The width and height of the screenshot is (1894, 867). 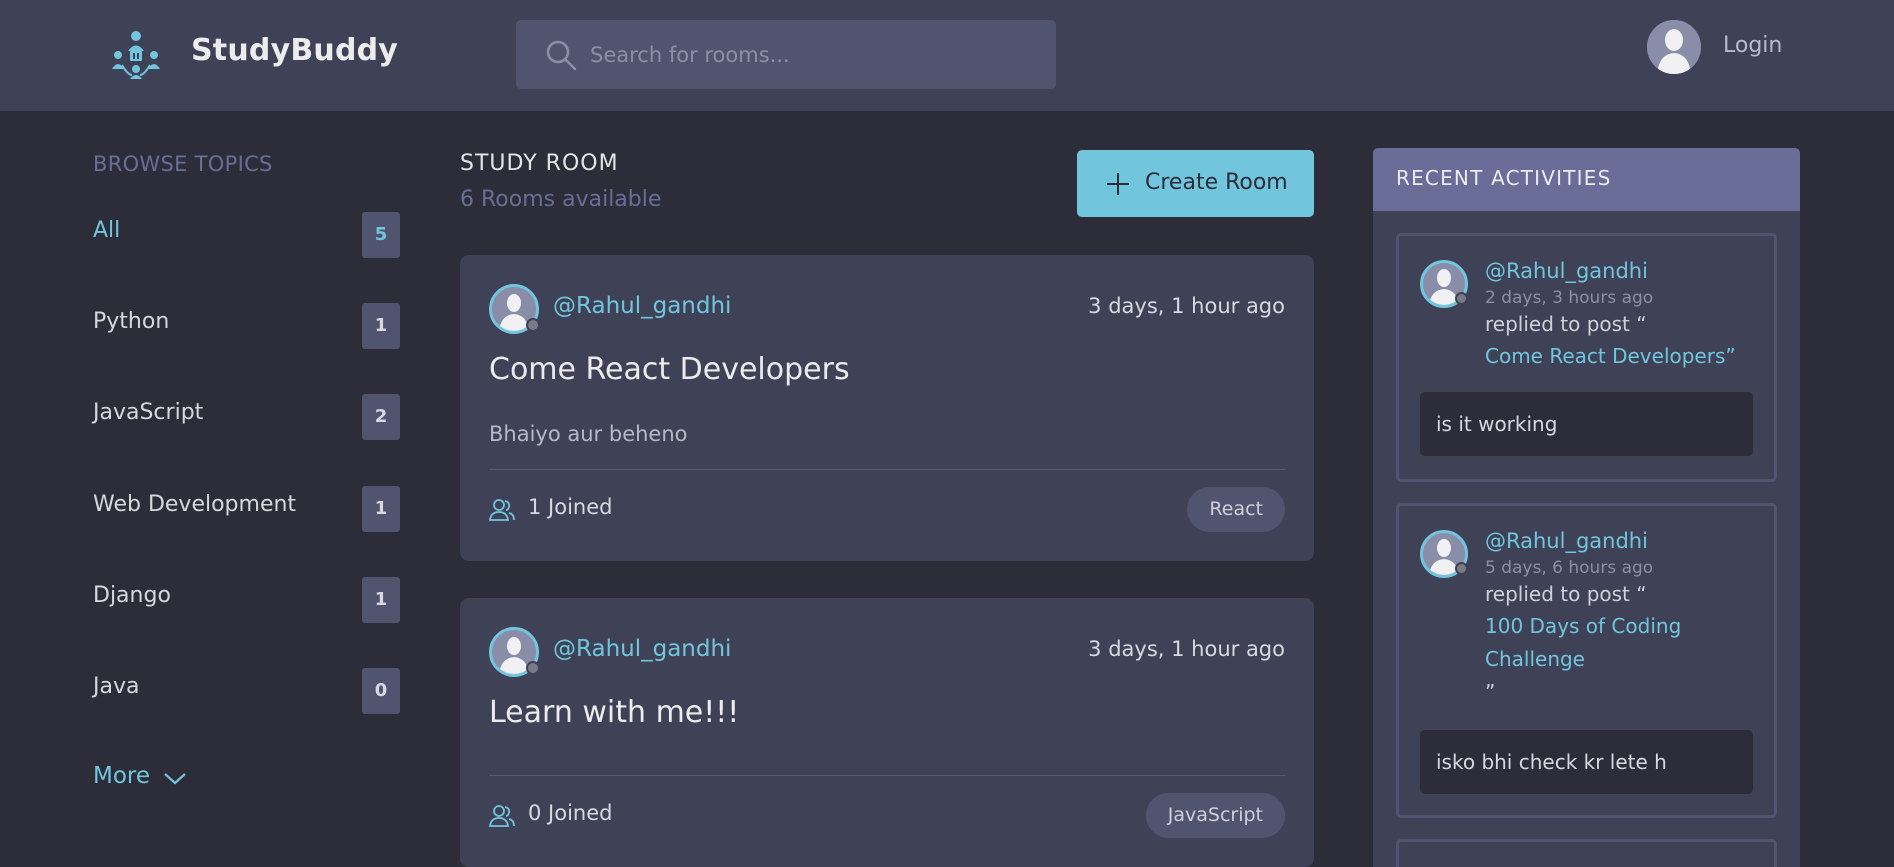 What do you see at coordinates (1490, 692) in the screenshot?
I see `activity-quote-end: ”` at bounding box center [1490, 692].